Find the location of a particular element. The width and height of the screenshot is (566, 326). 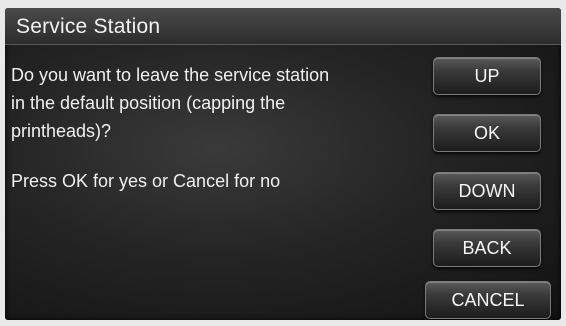

message-line-1: Do you want to leave the service station is located at coordinates (170, 75).